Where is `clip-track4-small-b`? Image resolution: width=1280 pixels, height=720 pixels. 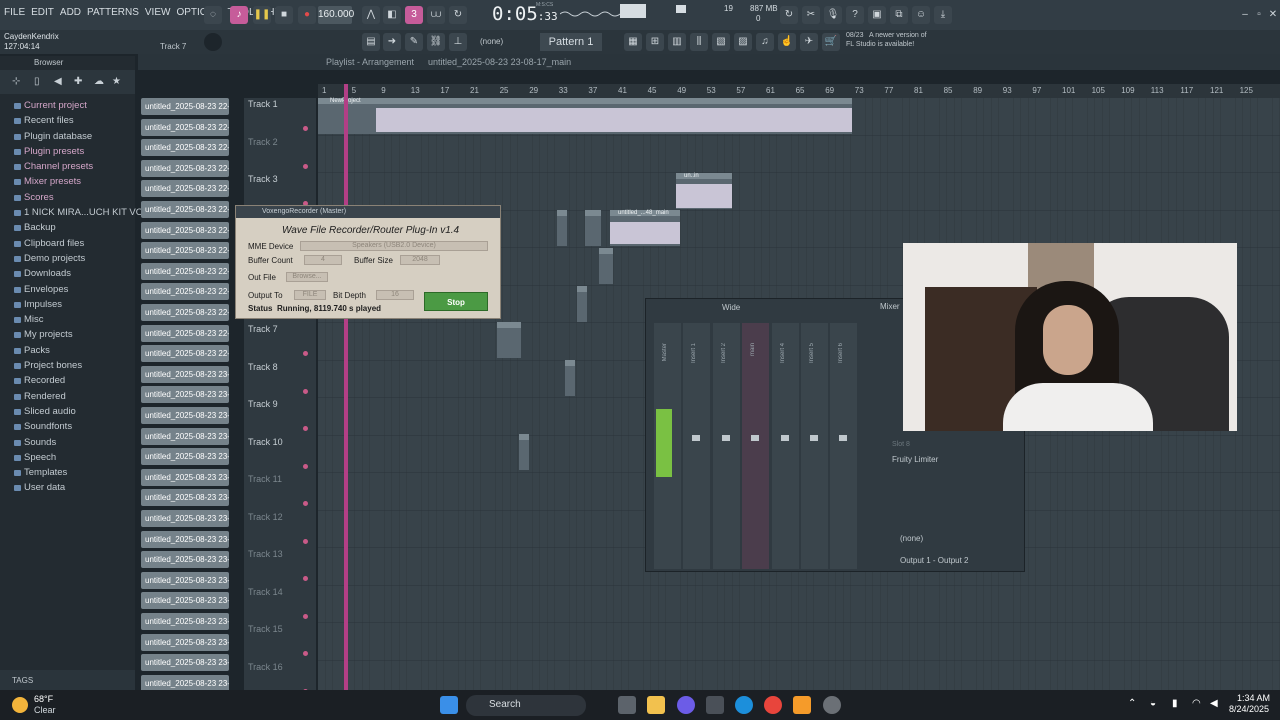
clip-track4-small-b is located at coordinates (593, 228).